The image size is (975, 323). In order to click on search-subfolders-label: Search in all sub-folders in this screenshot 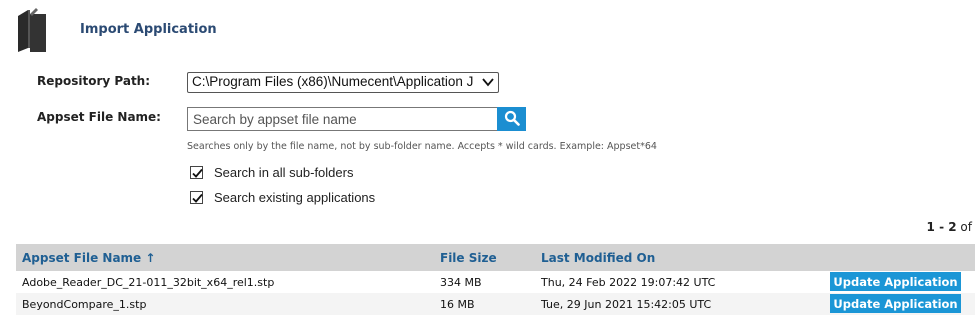, I will do `click(284, 172)`.